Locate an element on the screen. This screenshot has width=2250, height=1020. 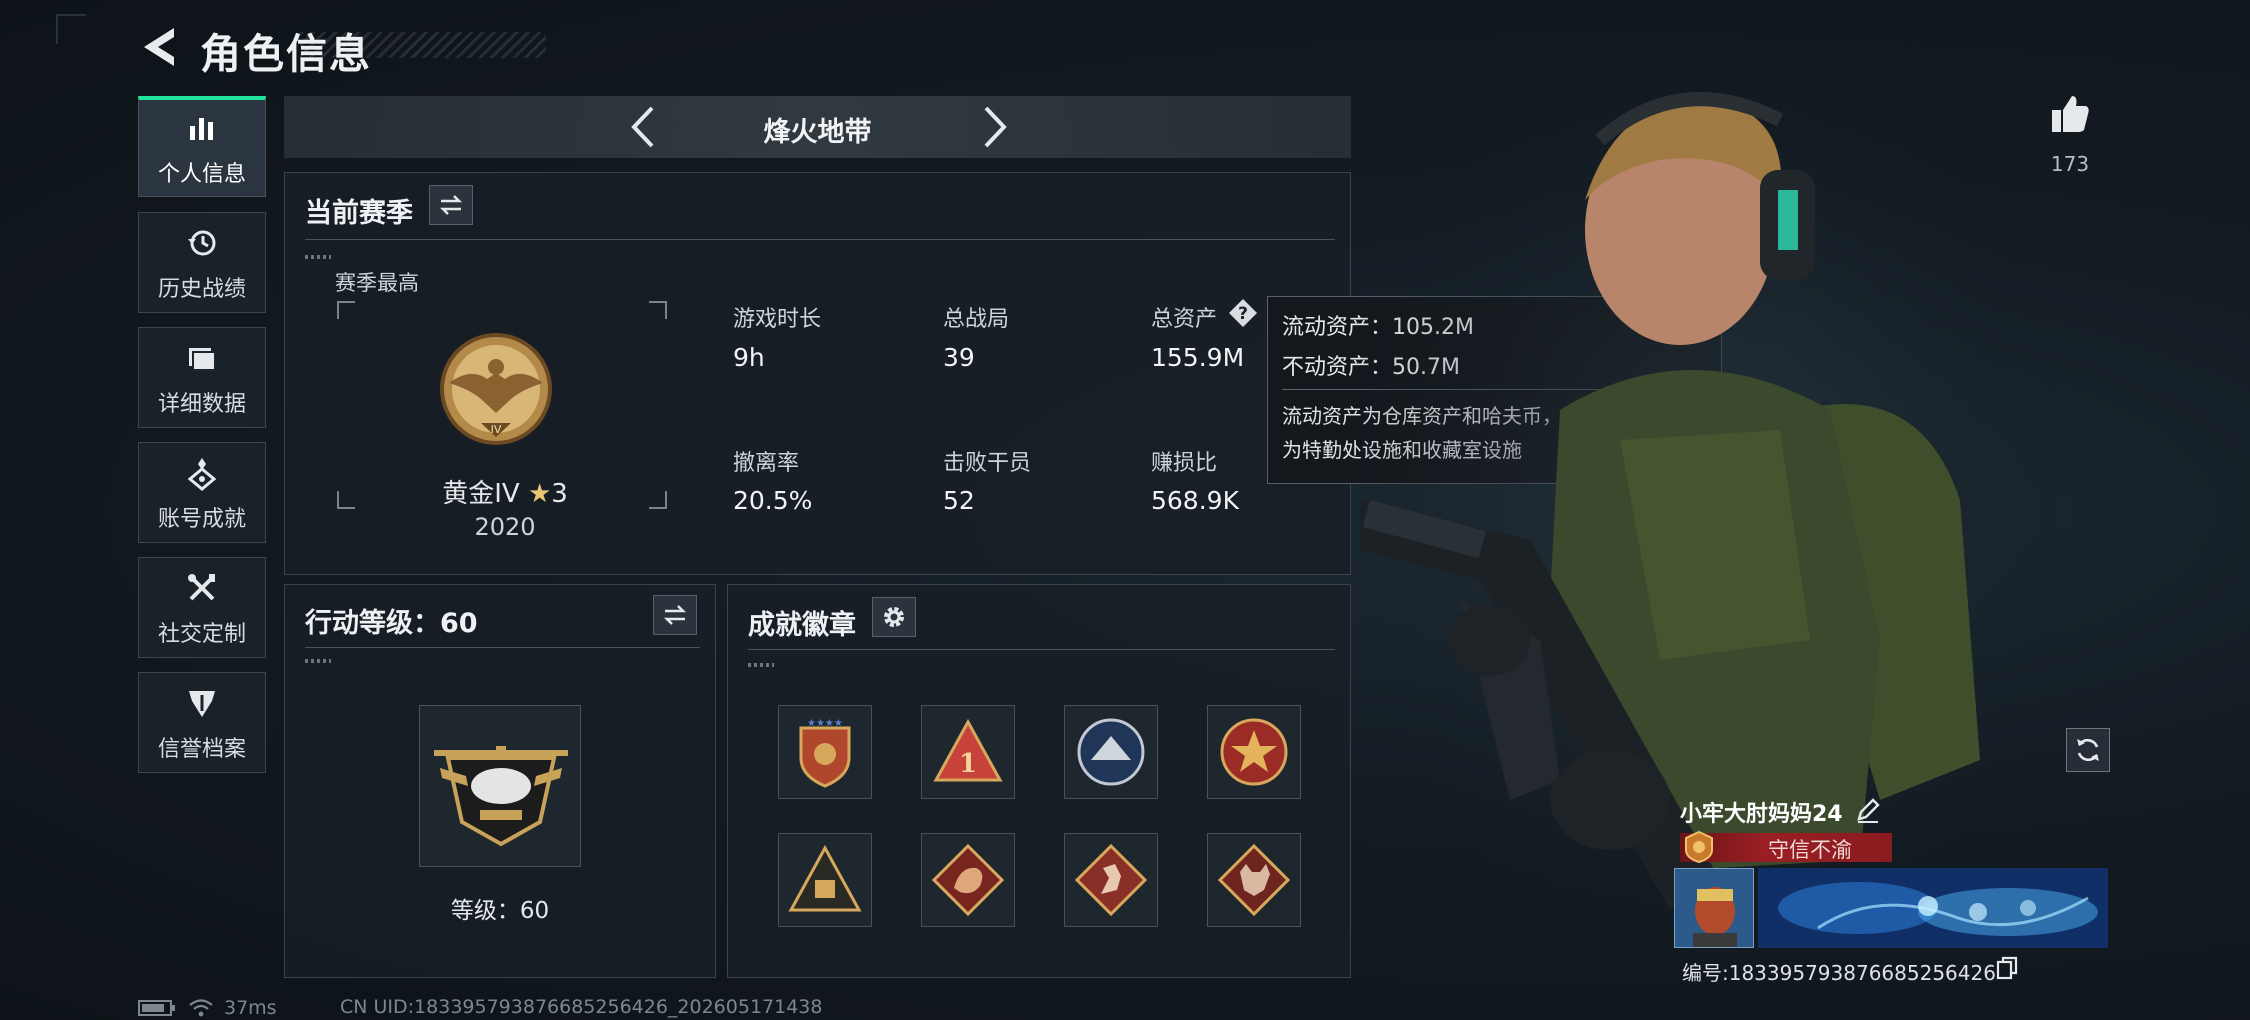
stat-value-play-time: 9h is located at coordinates (749, 357).